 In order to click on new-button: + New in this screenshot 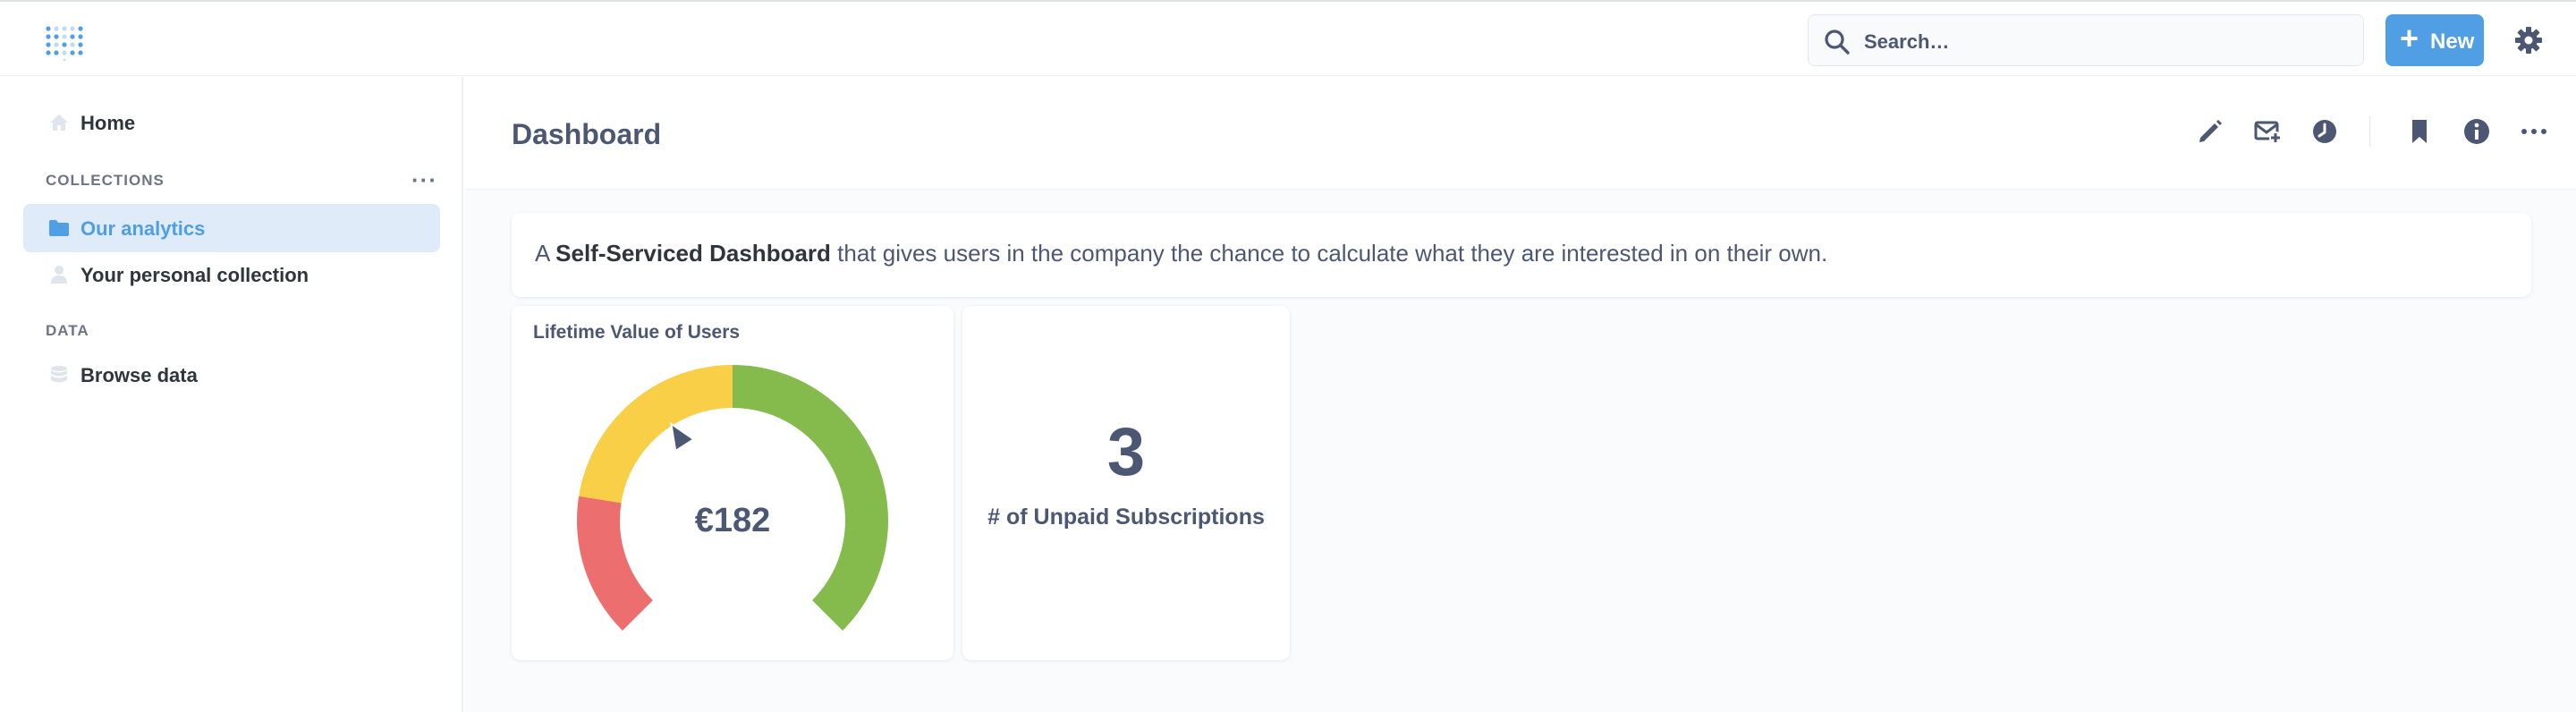, I will do `click(2434, 40)`.